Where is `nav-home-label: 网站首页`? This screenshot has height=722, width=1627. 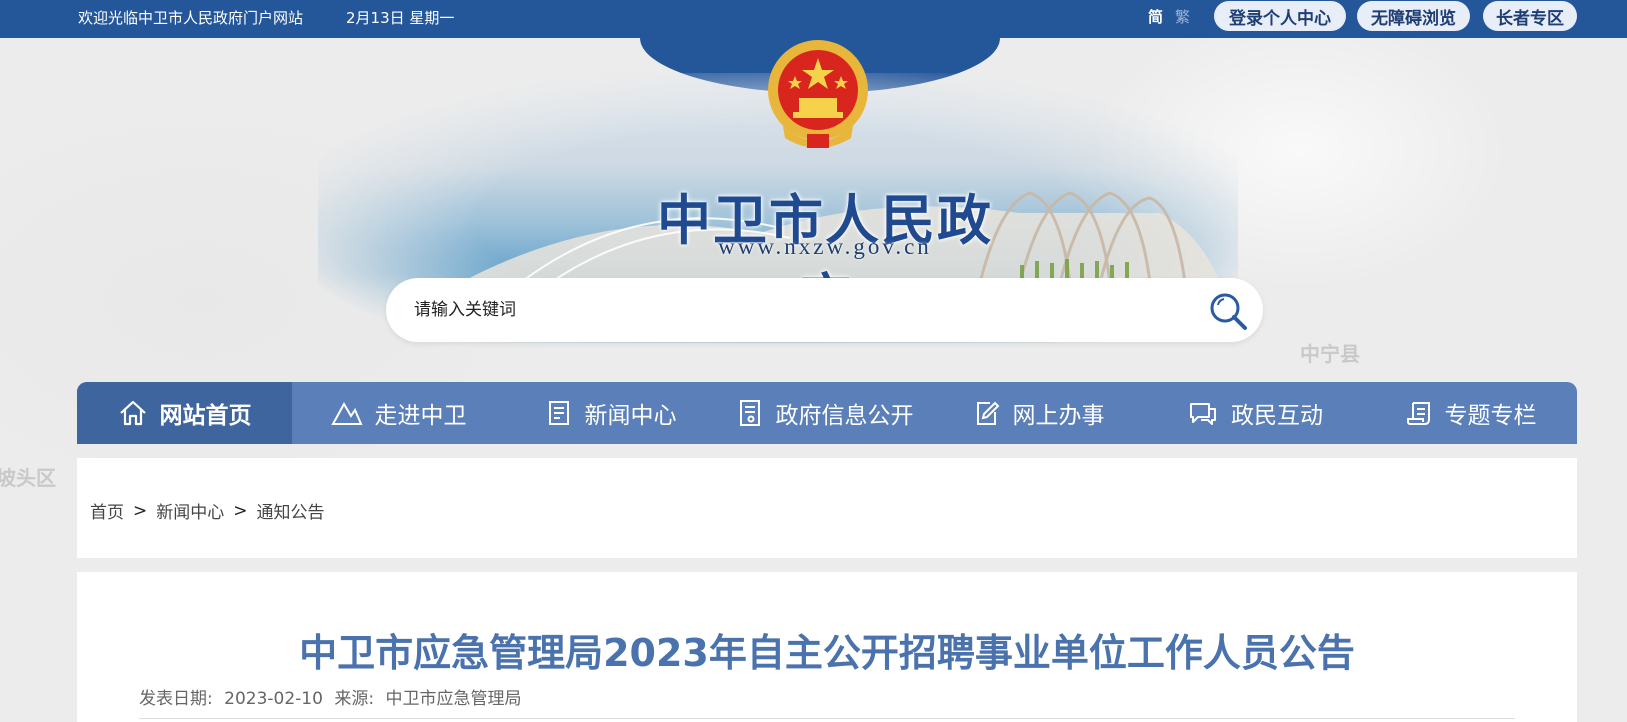
nav-home-label: 网站首页 is located at coordinates (205, 416).